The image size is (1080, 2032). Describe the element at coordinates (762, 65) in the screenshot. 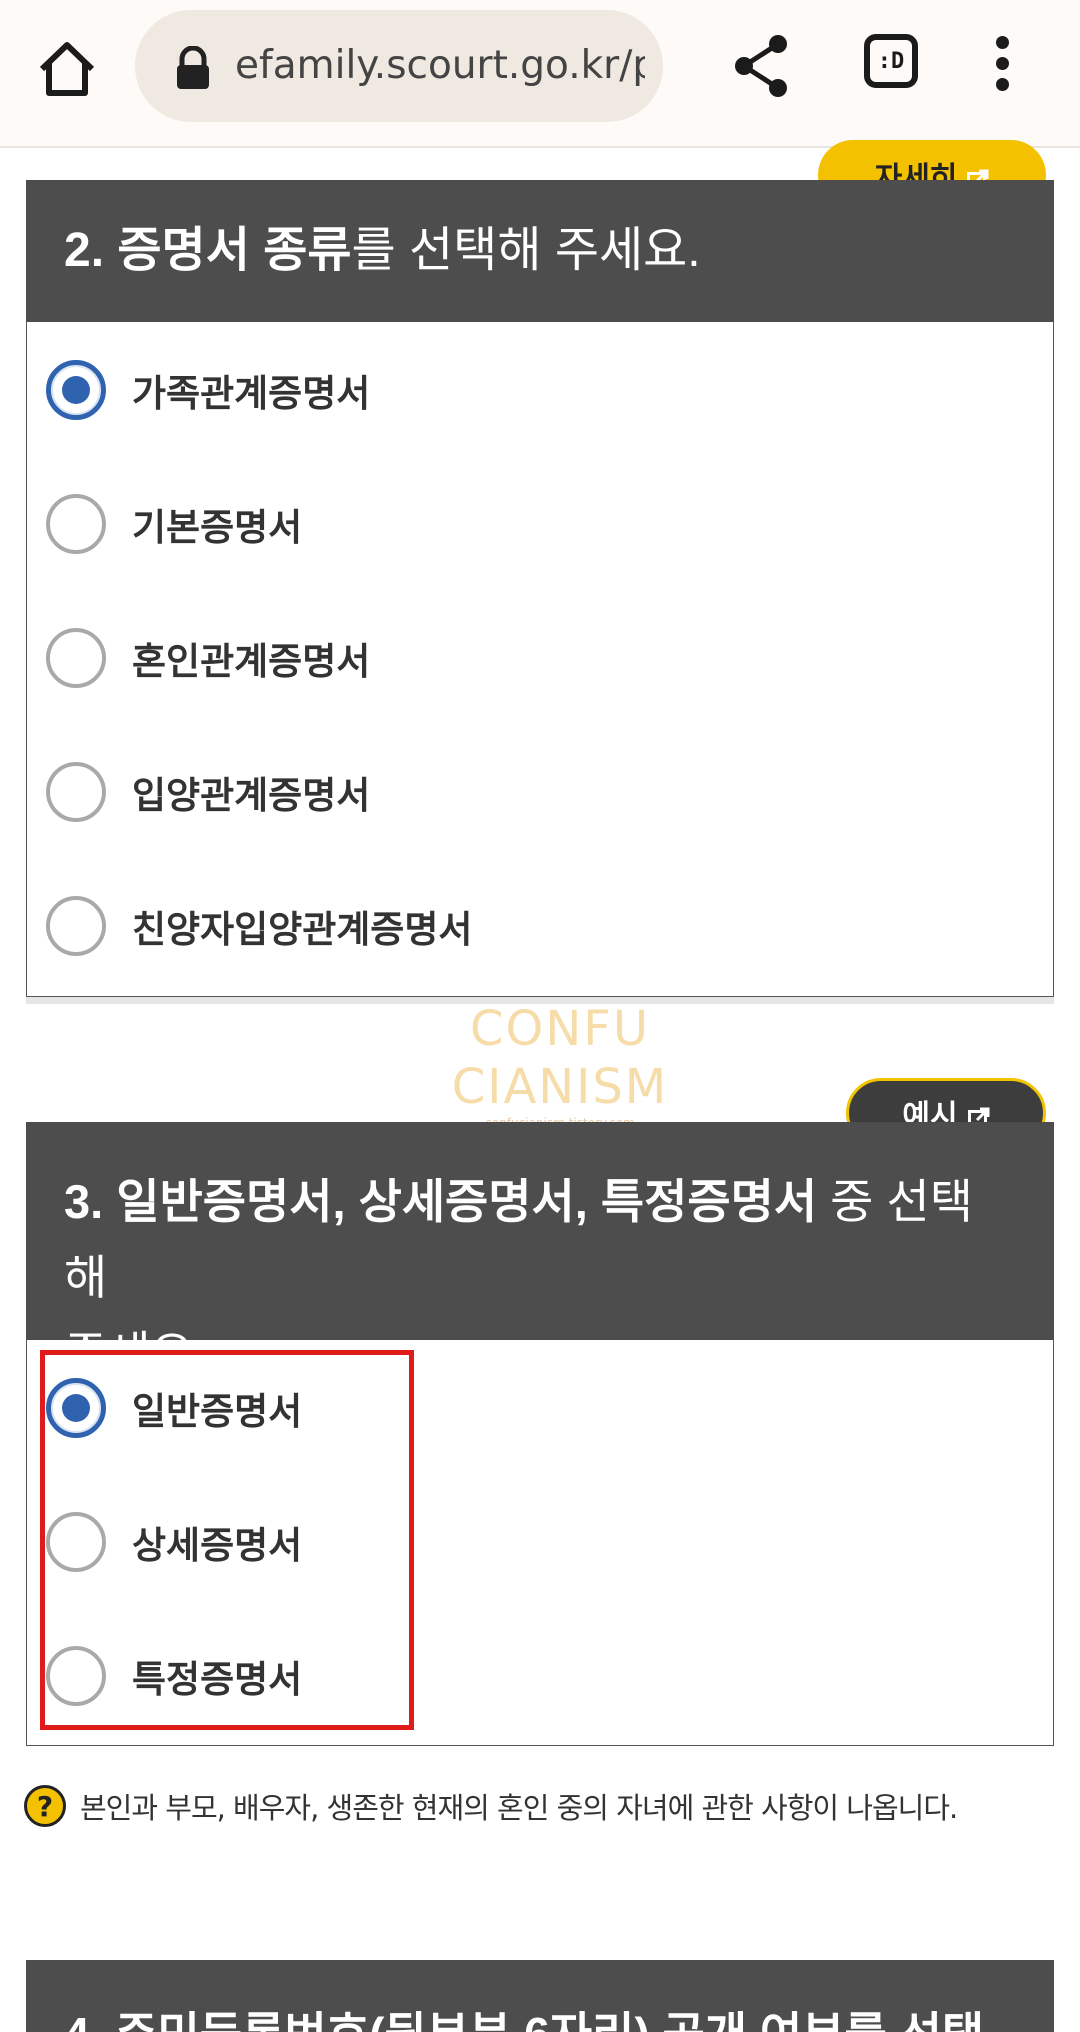

I see `share-icon` at that location.